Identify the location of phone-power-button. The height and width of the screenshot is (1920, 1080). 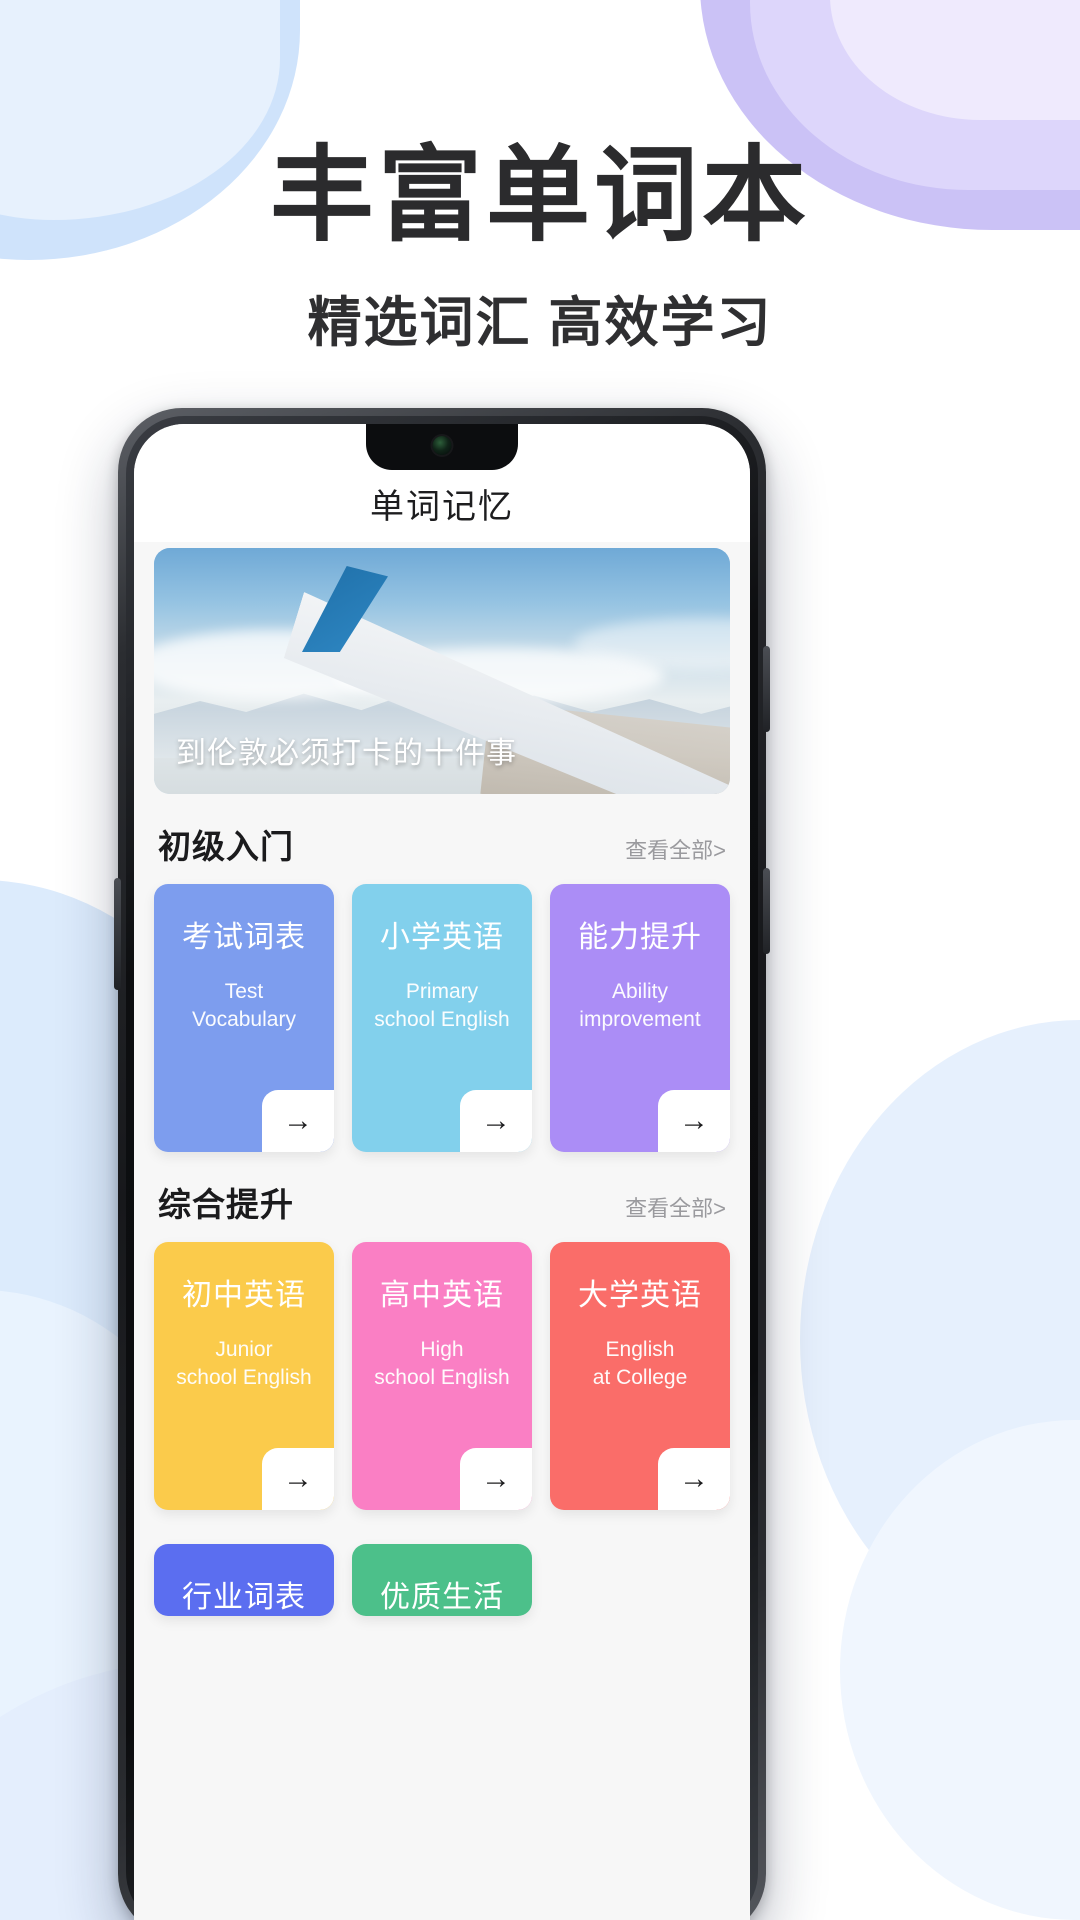
(117, 934).